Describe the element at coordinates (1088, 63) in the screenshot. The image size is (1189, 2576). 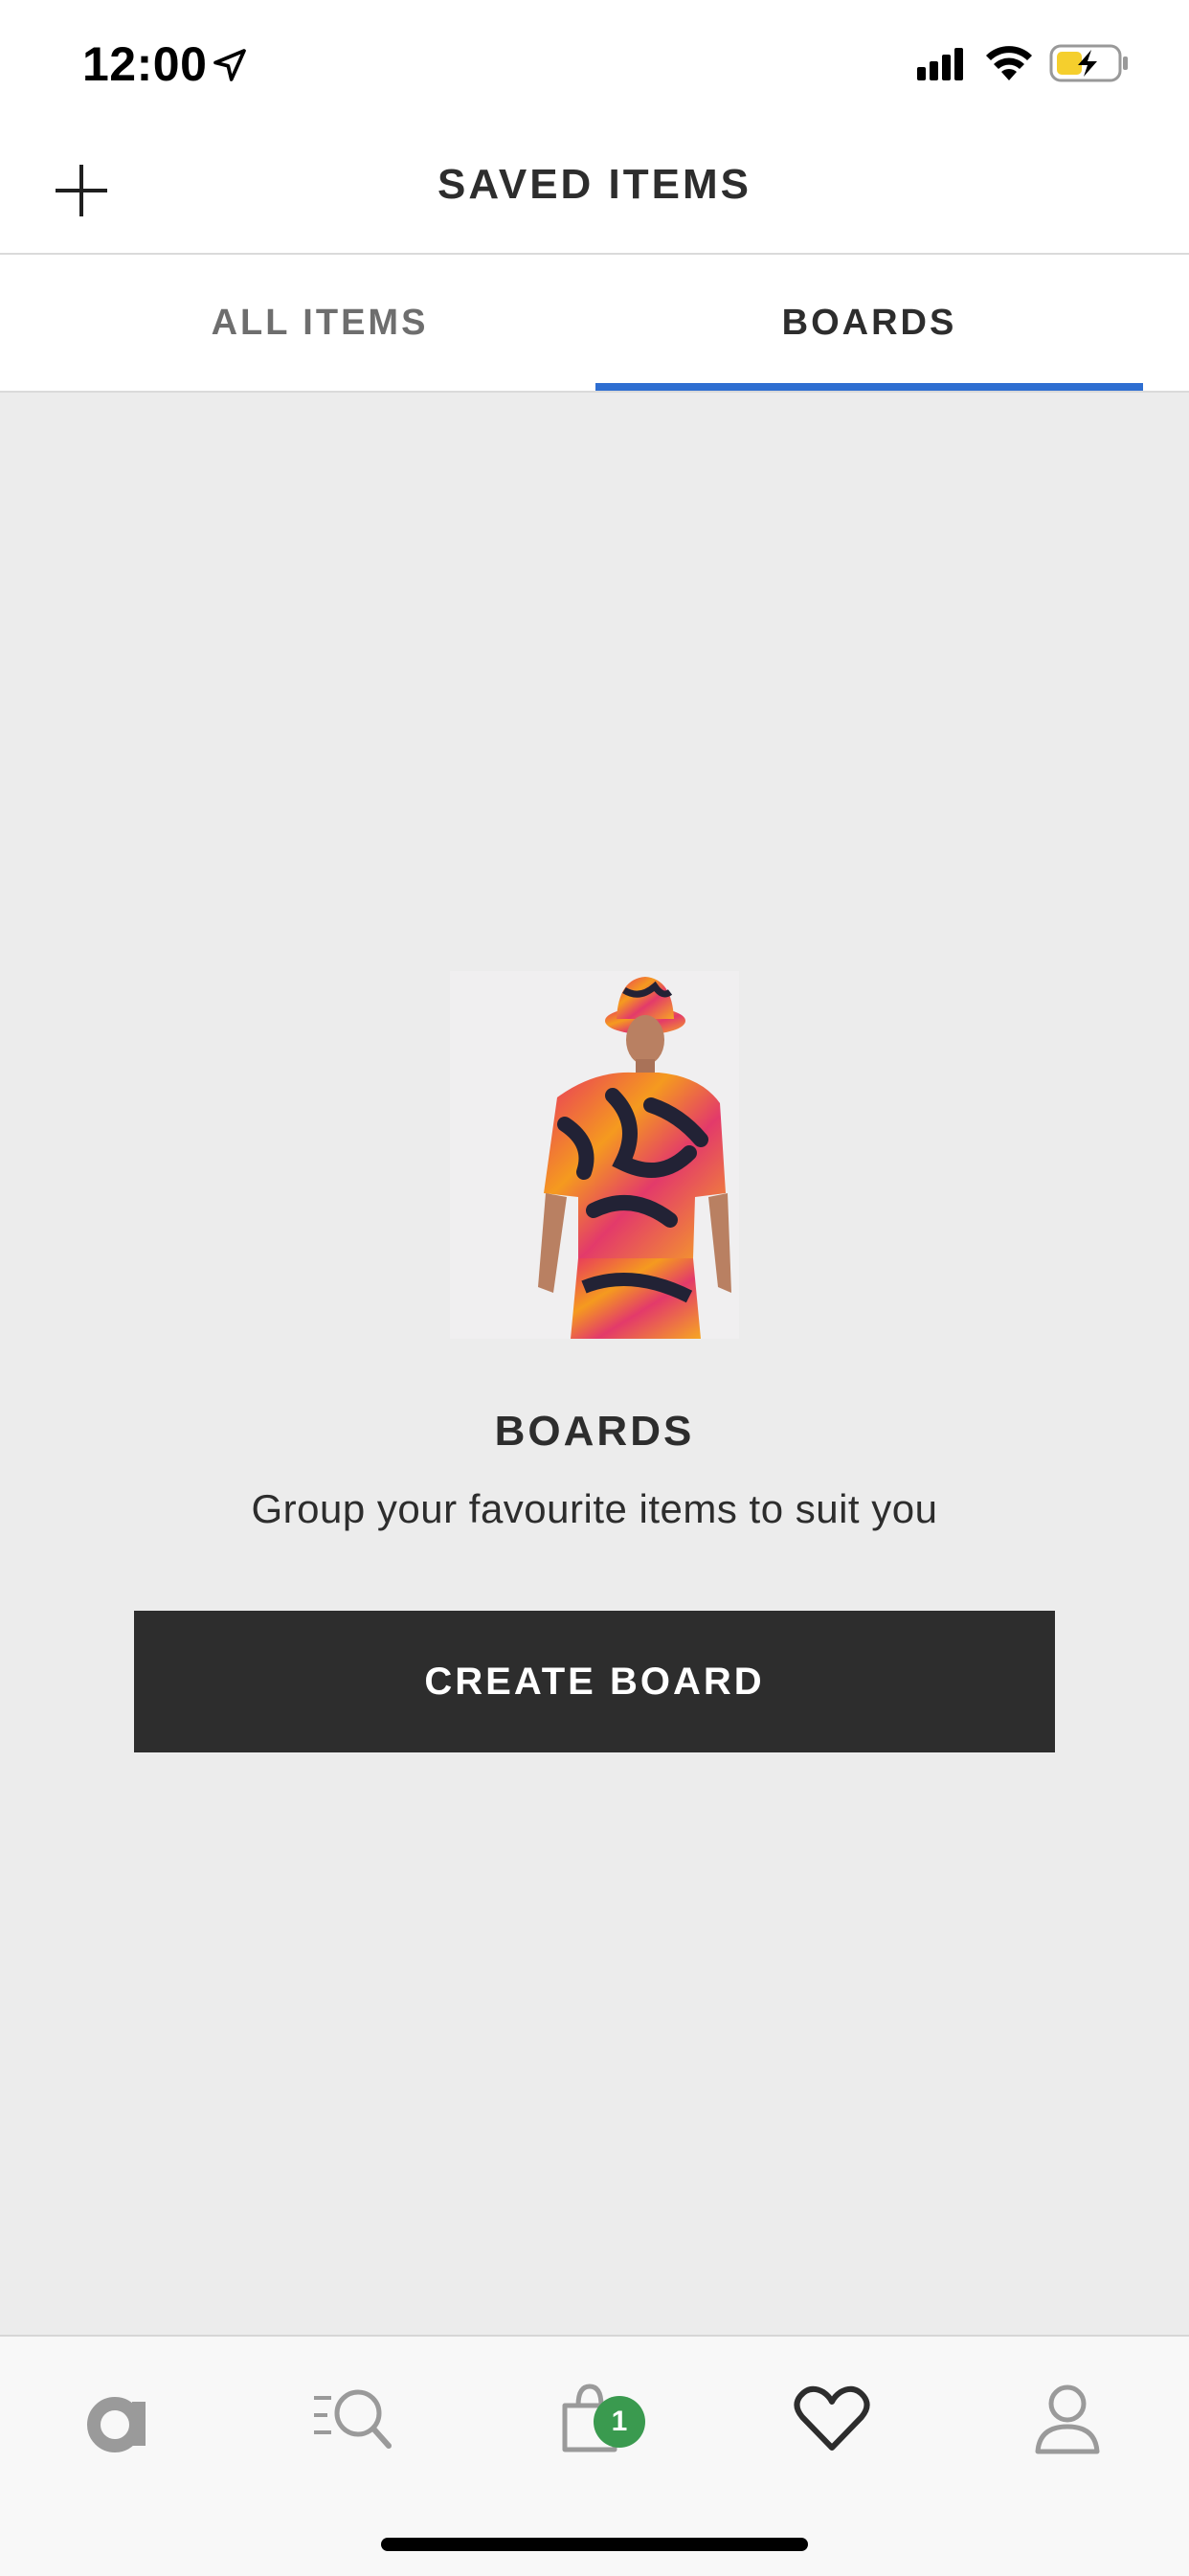
I see `battery-charging-icon` at that location.